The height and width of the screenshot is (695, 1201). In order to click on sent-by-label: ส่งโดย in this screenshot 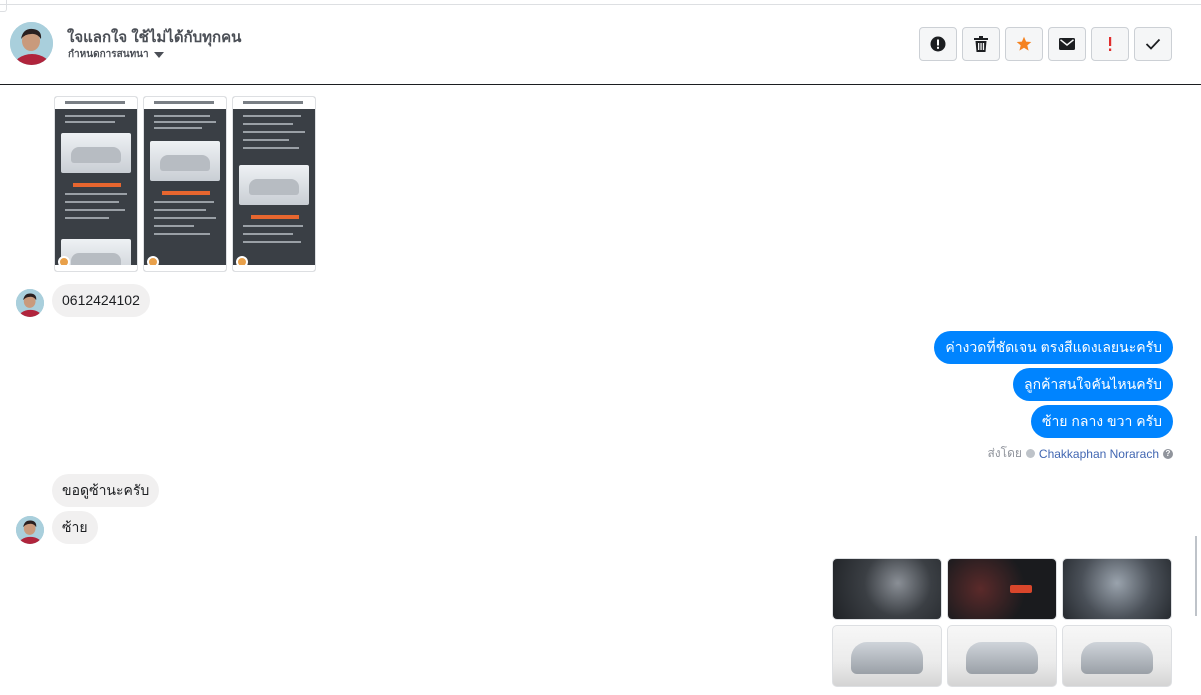, I will do `click(1004, 453)`.